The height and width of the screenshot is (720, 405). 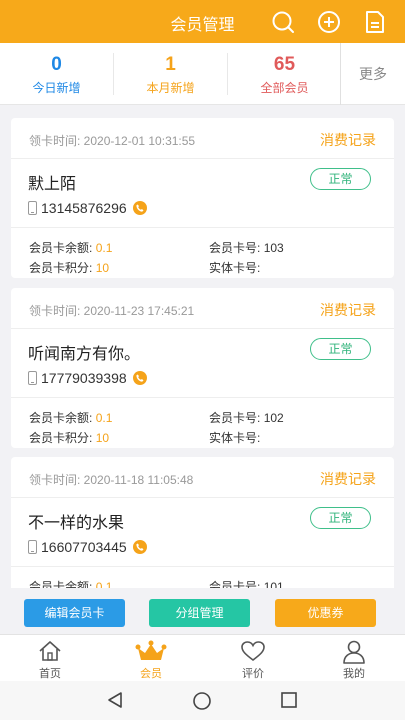 What do you see at coordinates (284, 64) in the screenshot?
I see `stat-value: 65` at bounding box center [284, 64].